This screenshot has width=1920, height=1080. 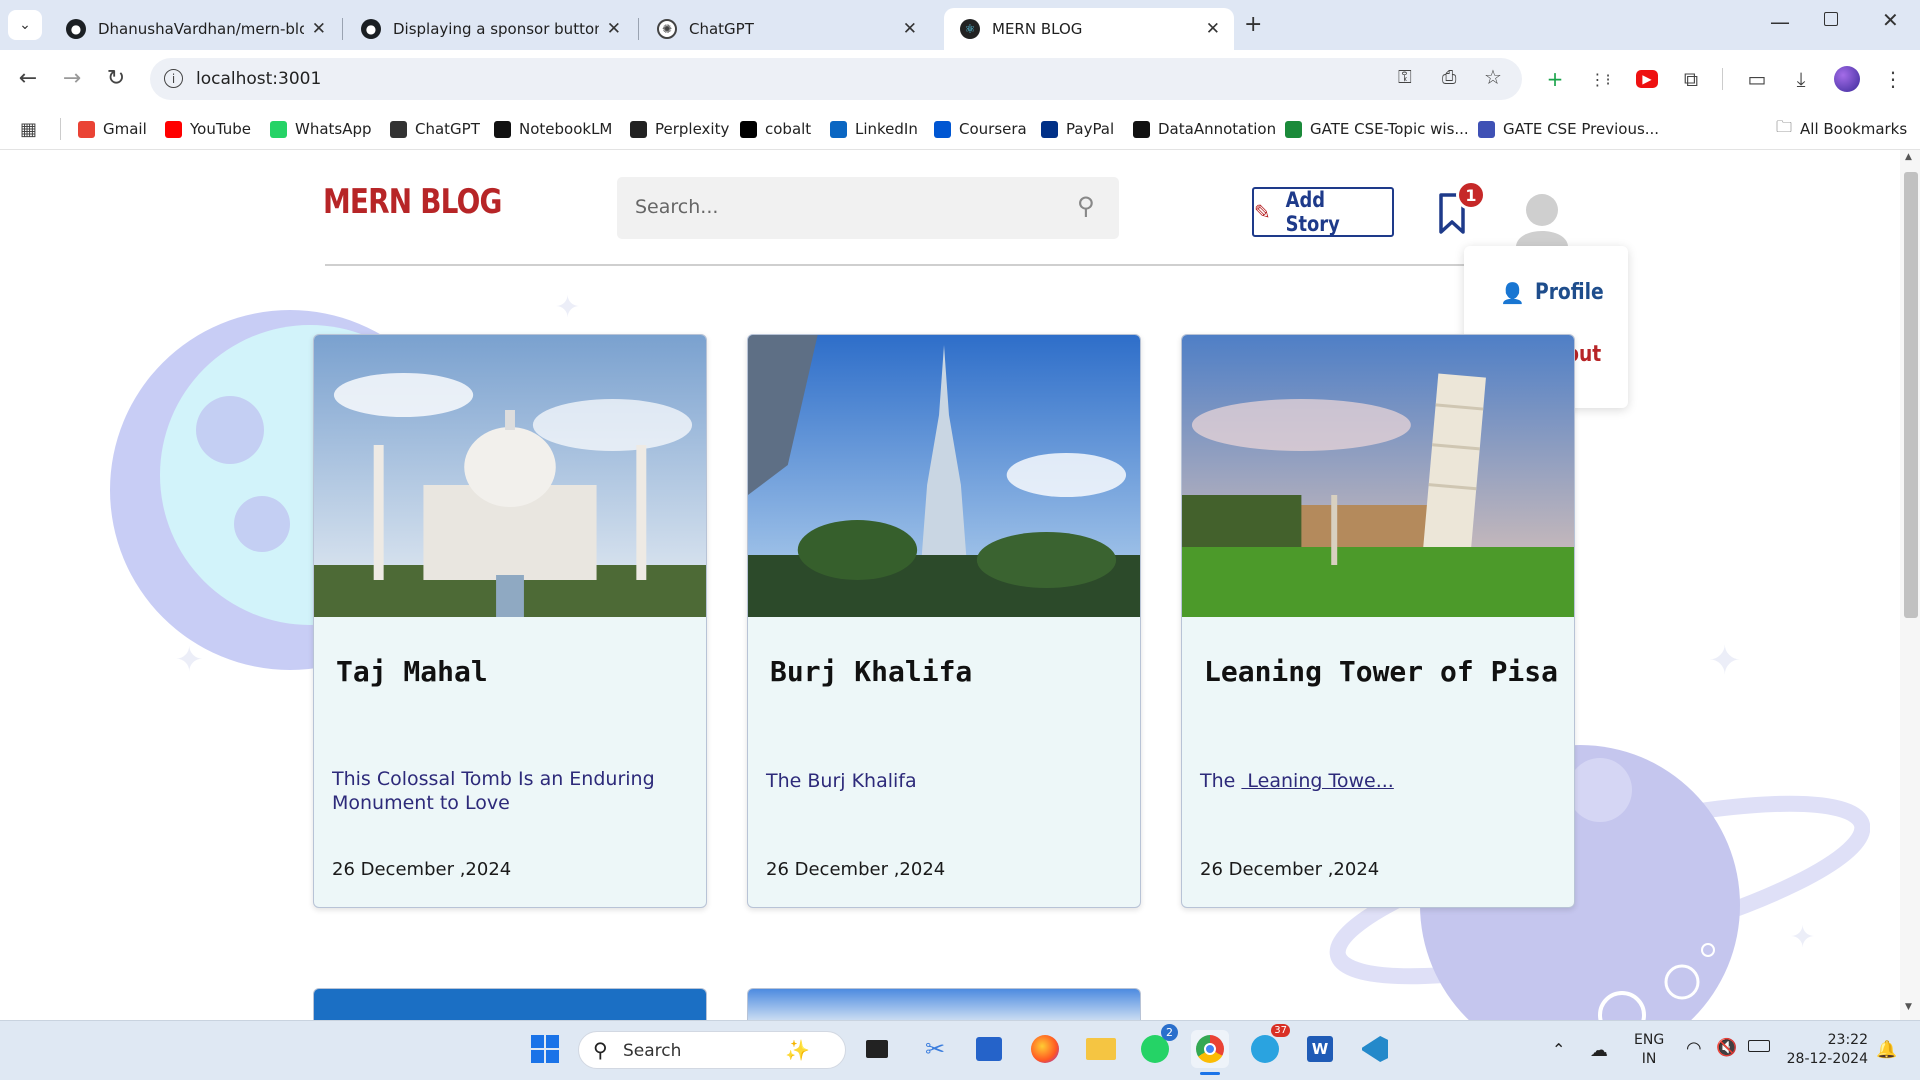 I want to click on install-app-icon: ⎙, so click(x=1449, y=77).